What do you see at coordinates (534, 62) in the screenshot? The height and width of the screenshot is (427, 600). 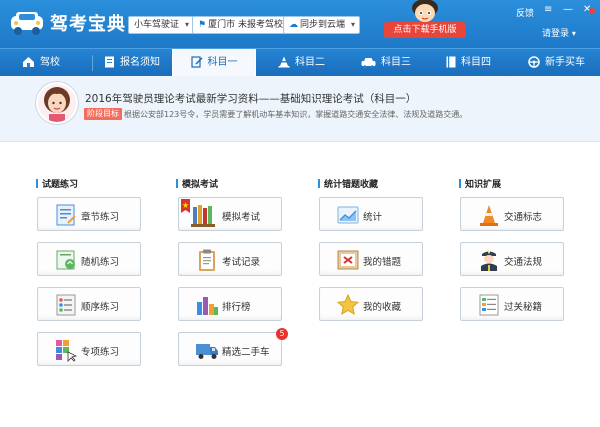 I see `steering-icon` at bounding box center [534, 62].